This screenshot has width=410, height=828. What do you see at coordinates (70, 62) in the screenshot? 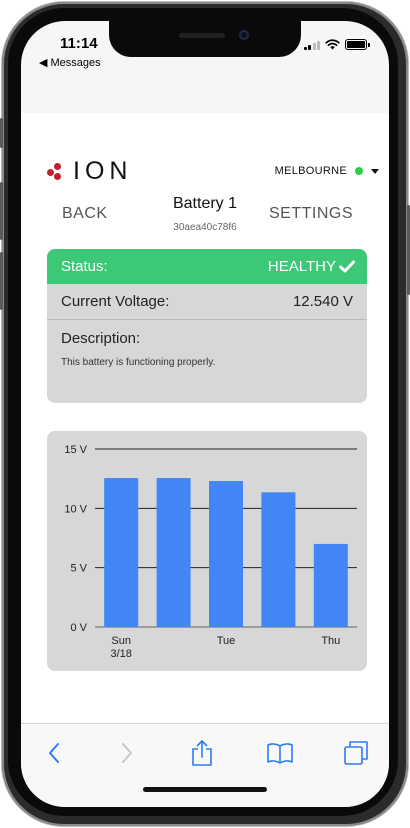
I see `back-to-app-link: ◀ Messages` at bounding box center [70, 62].